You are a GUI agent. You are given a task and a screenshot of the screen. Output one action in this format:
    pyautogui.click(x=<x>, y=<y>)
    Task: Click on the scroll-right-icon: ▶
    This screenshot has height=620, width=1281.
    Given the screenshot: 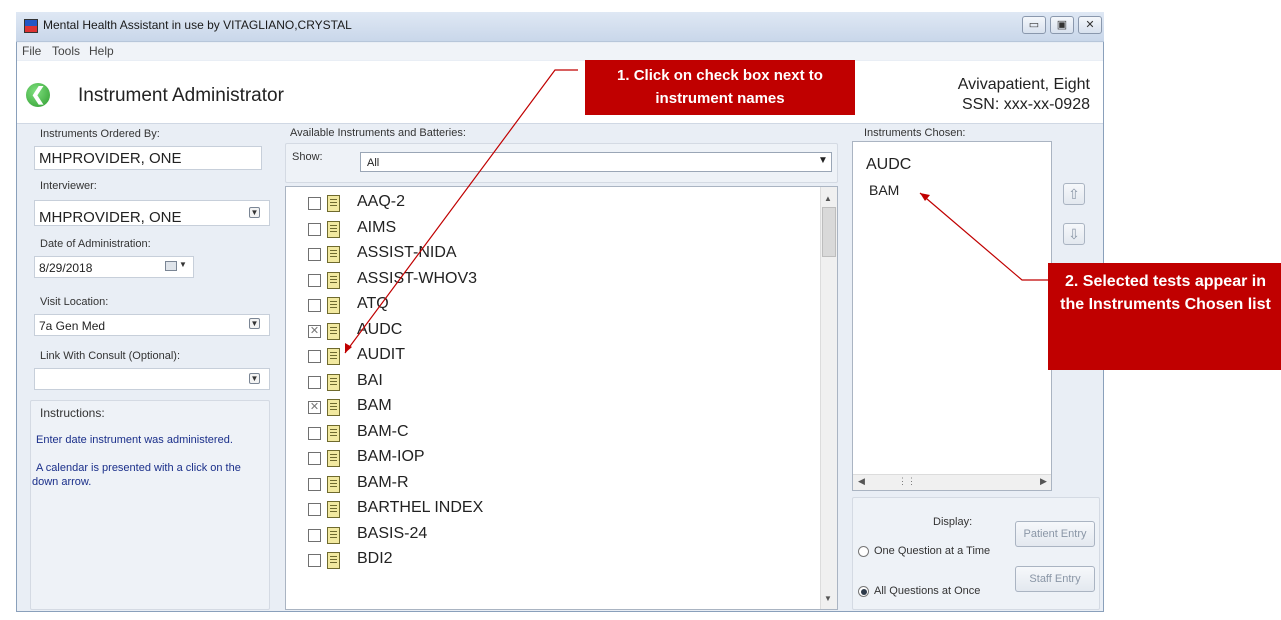 What is the action you would take?
    pyautogui.click(x=1043, y=481)
    